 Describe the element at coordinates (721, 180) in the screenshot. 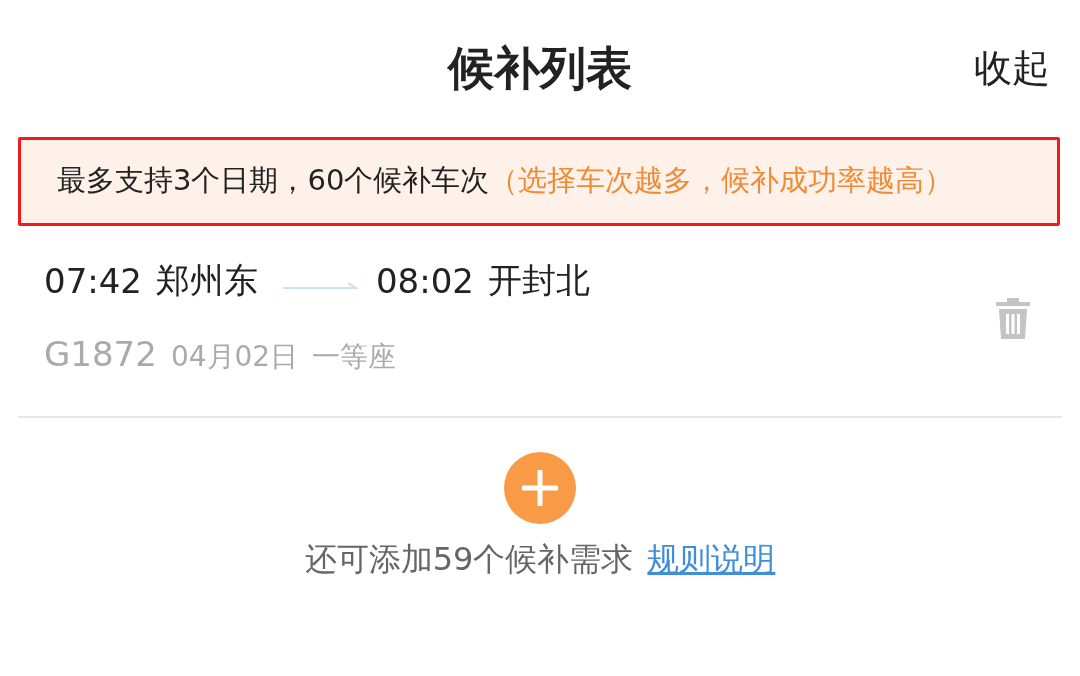

I see `notice-hint: （选择车次越多，候补成功率越高）` at that location.